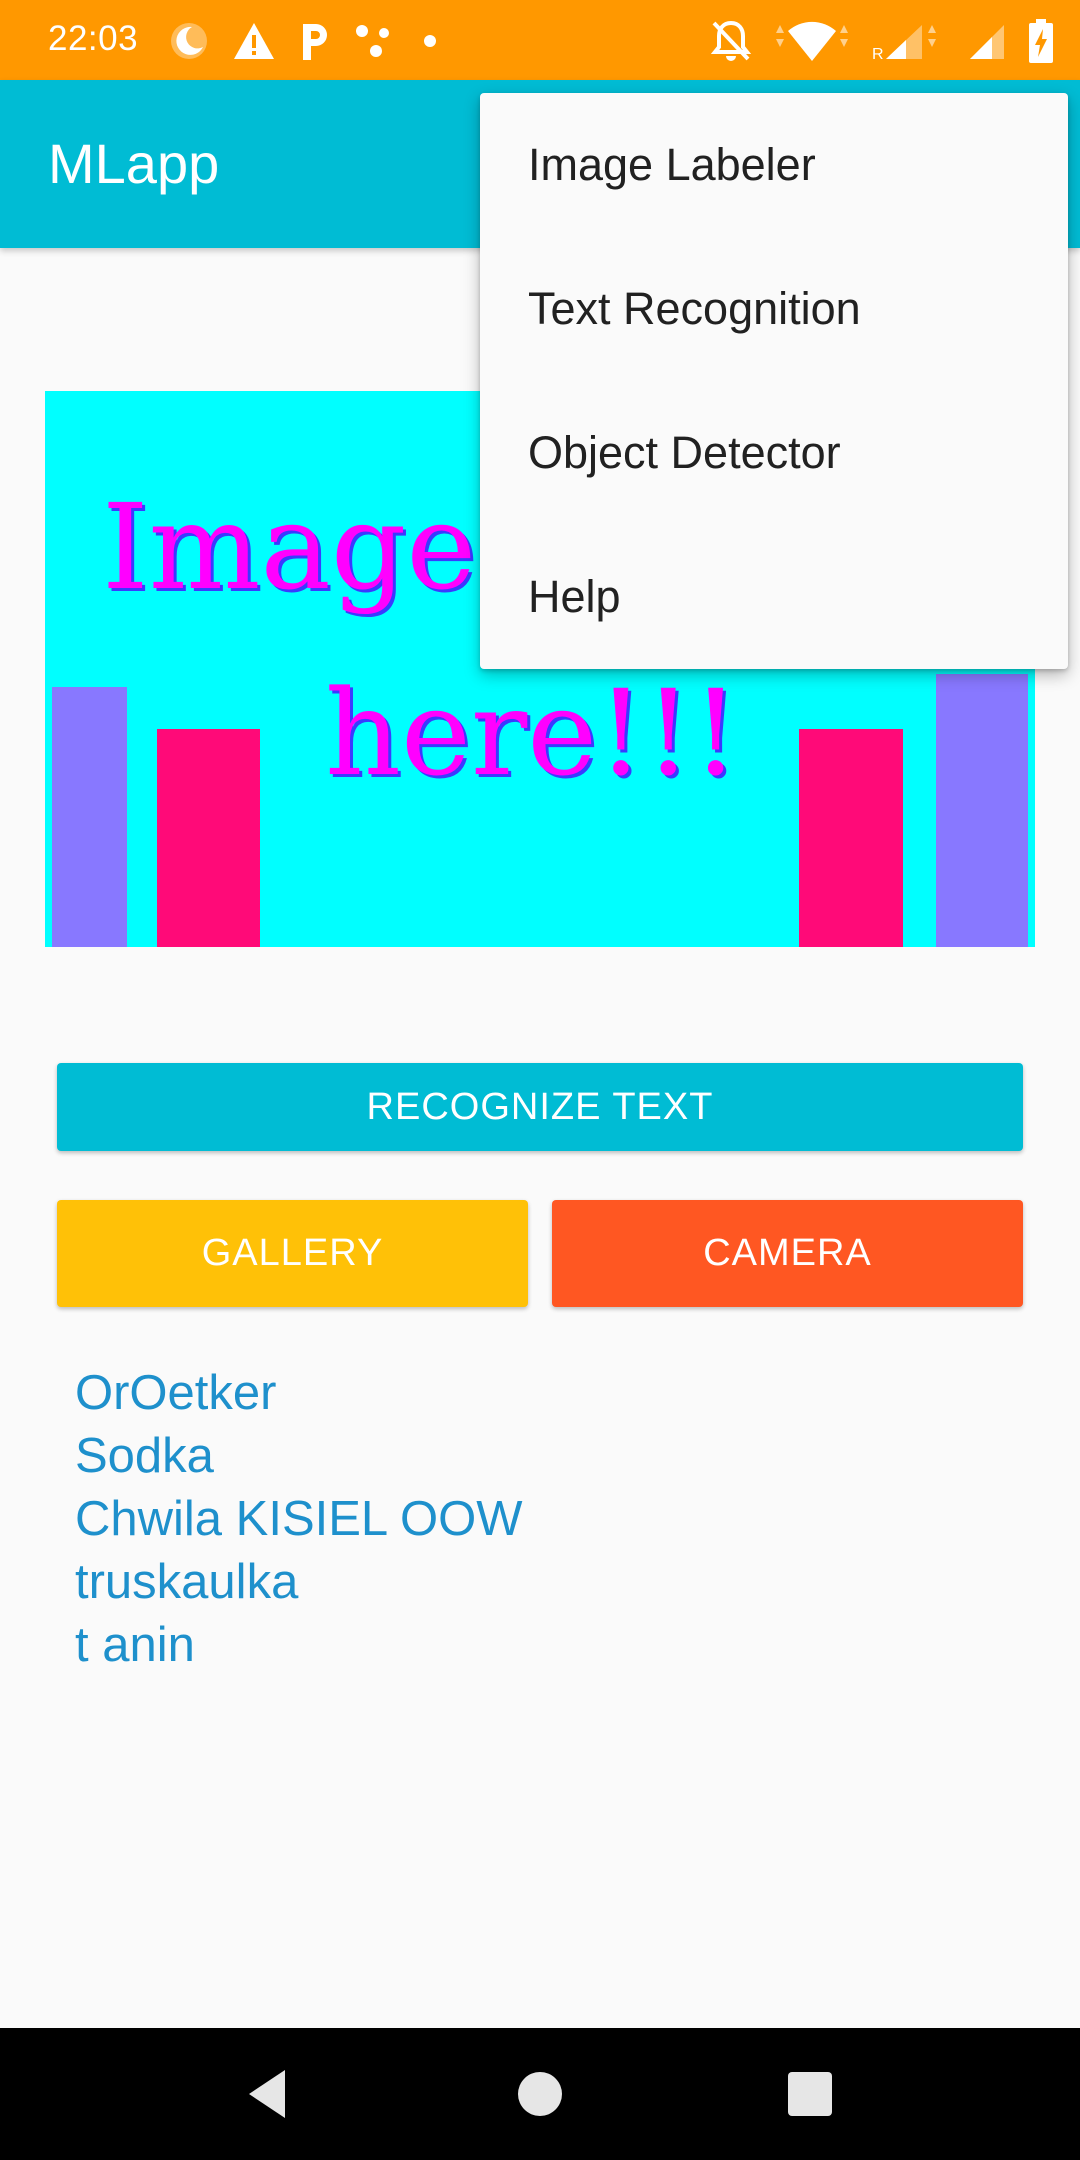 This screenshot has width=1080, height=2160. Describe the element at coordinates (540, 1107) in the screenshot. I see `recognize-text-button: RECOGNIZE TEXT` at that location.